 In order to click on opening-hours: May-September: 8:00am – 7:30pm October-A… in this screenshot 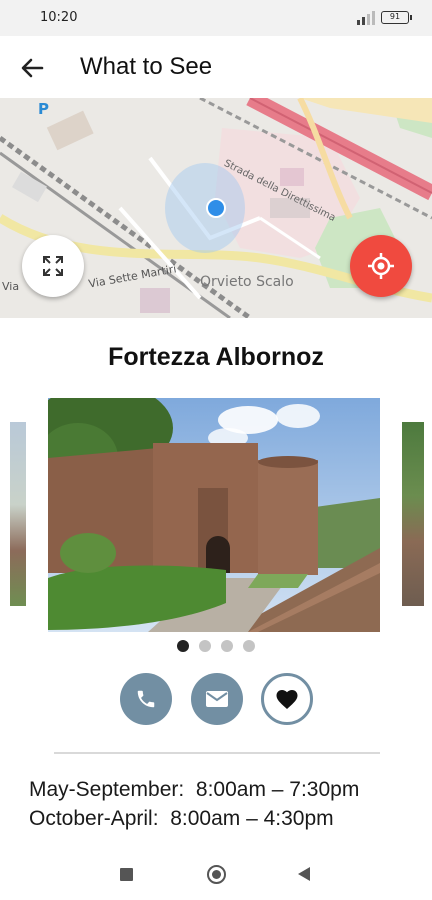, I will do `click(229, 804)`.